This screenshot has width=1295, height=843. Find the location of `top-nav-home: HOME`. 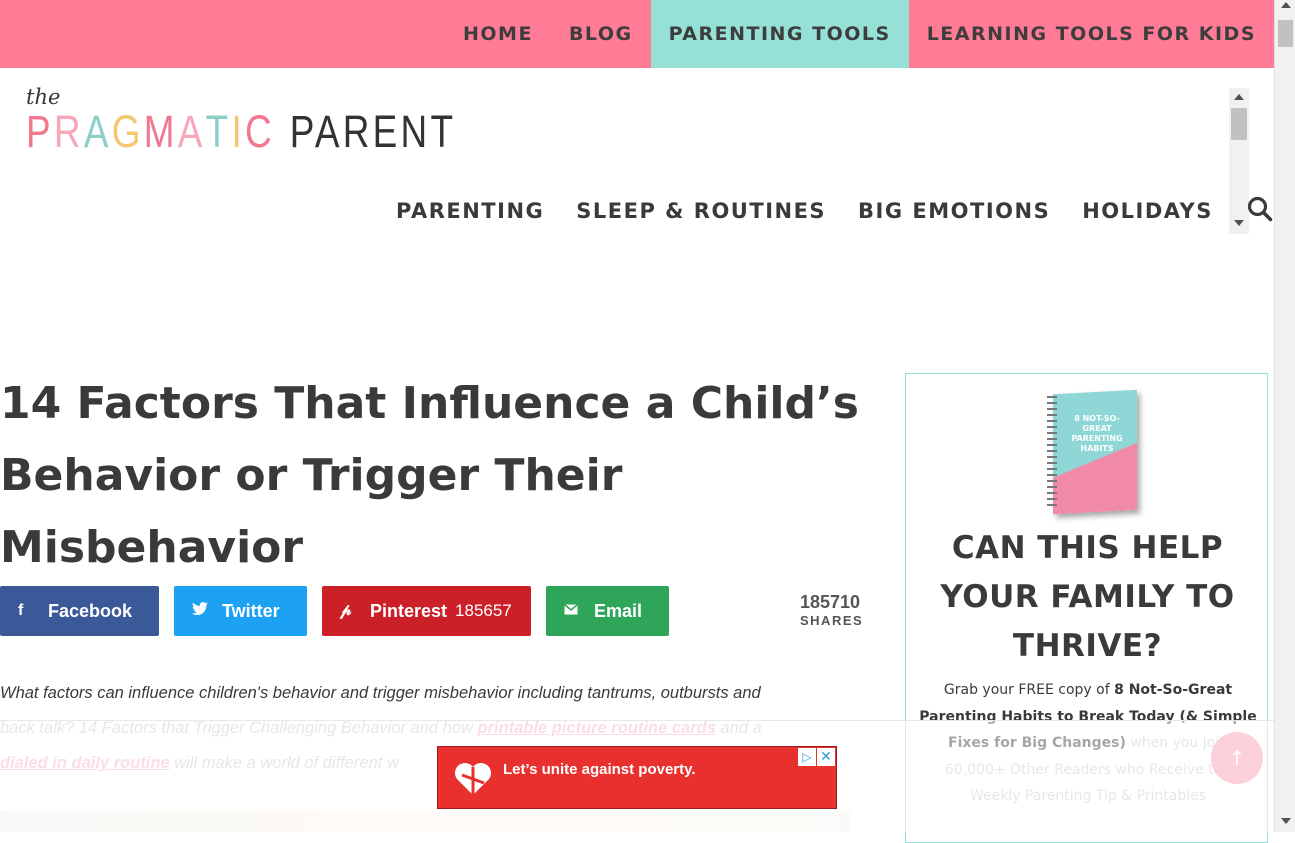

top-nav-home: HOME is located at coordinates (498, 34).